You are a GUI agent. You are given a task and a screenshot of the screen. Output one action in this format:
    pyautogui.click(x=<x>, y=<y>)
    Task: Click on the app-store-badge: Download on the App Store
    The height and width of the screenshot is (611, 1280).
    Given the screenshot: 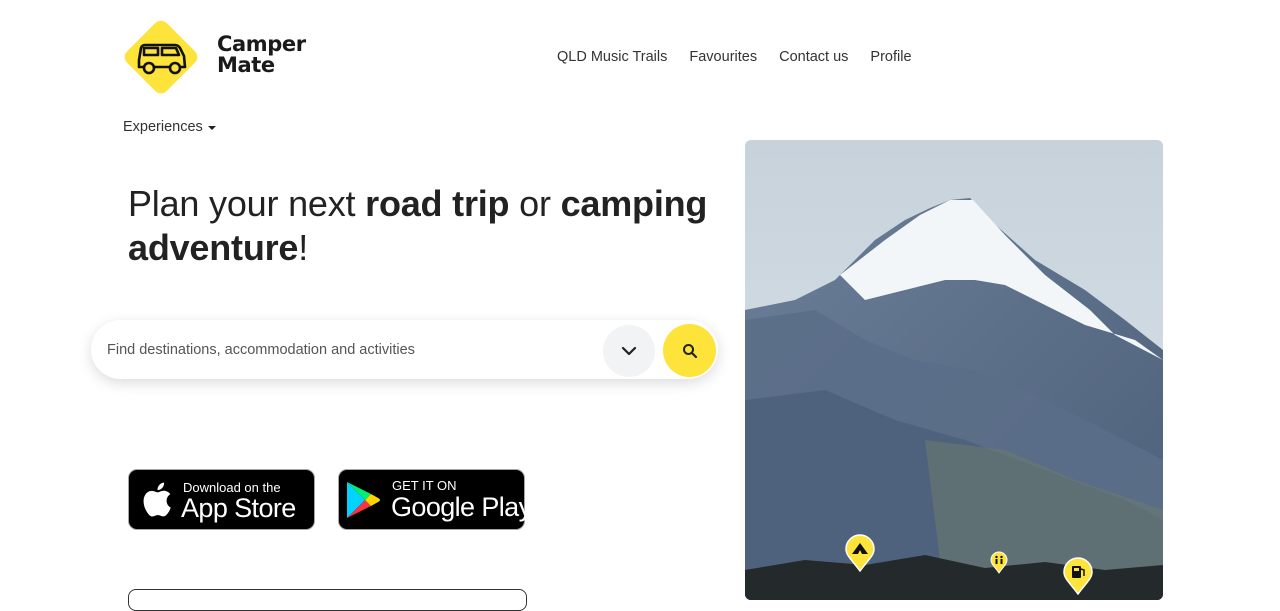 What is the action you would take?
    pyautogui.click(x=221, y=499)
    